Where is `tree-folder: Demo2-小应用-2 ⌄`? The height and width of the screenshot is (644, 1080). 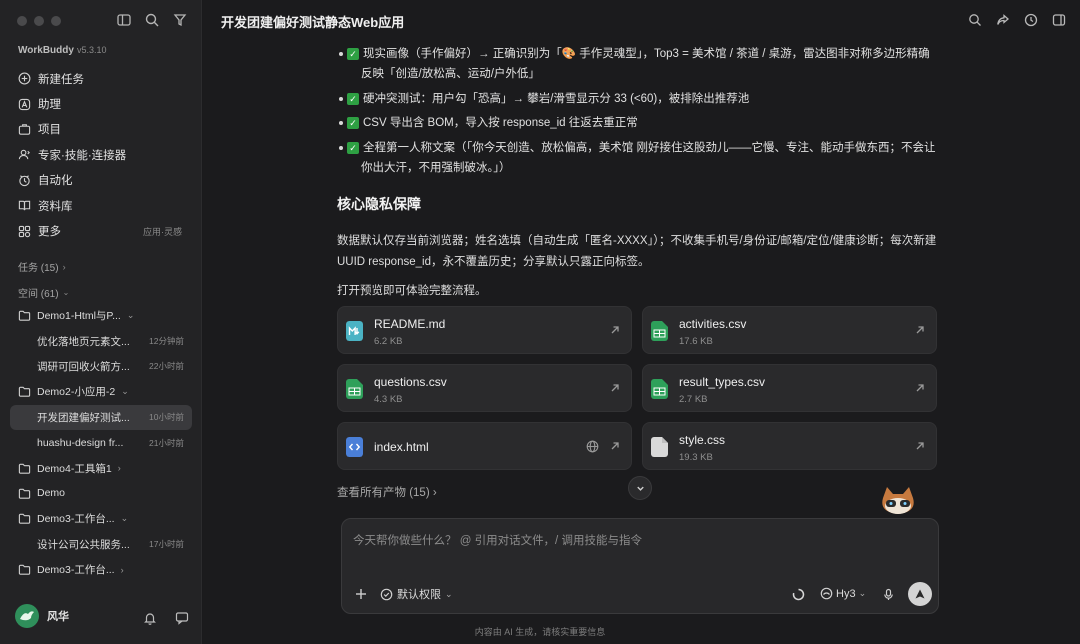
tree-folder: Demo2-小应用-2 ⌄ is located at coordinates (101, 391).